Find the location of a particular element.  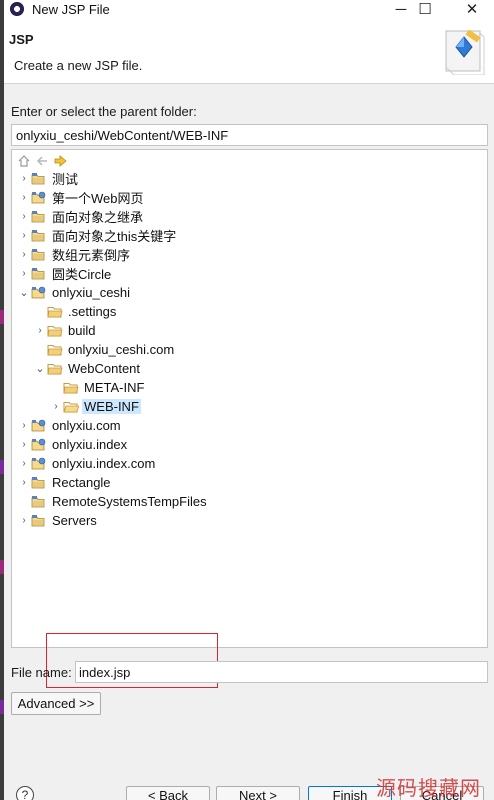

tree-item-label: onlyxiu.index.com is located at coordinates (104, 463).